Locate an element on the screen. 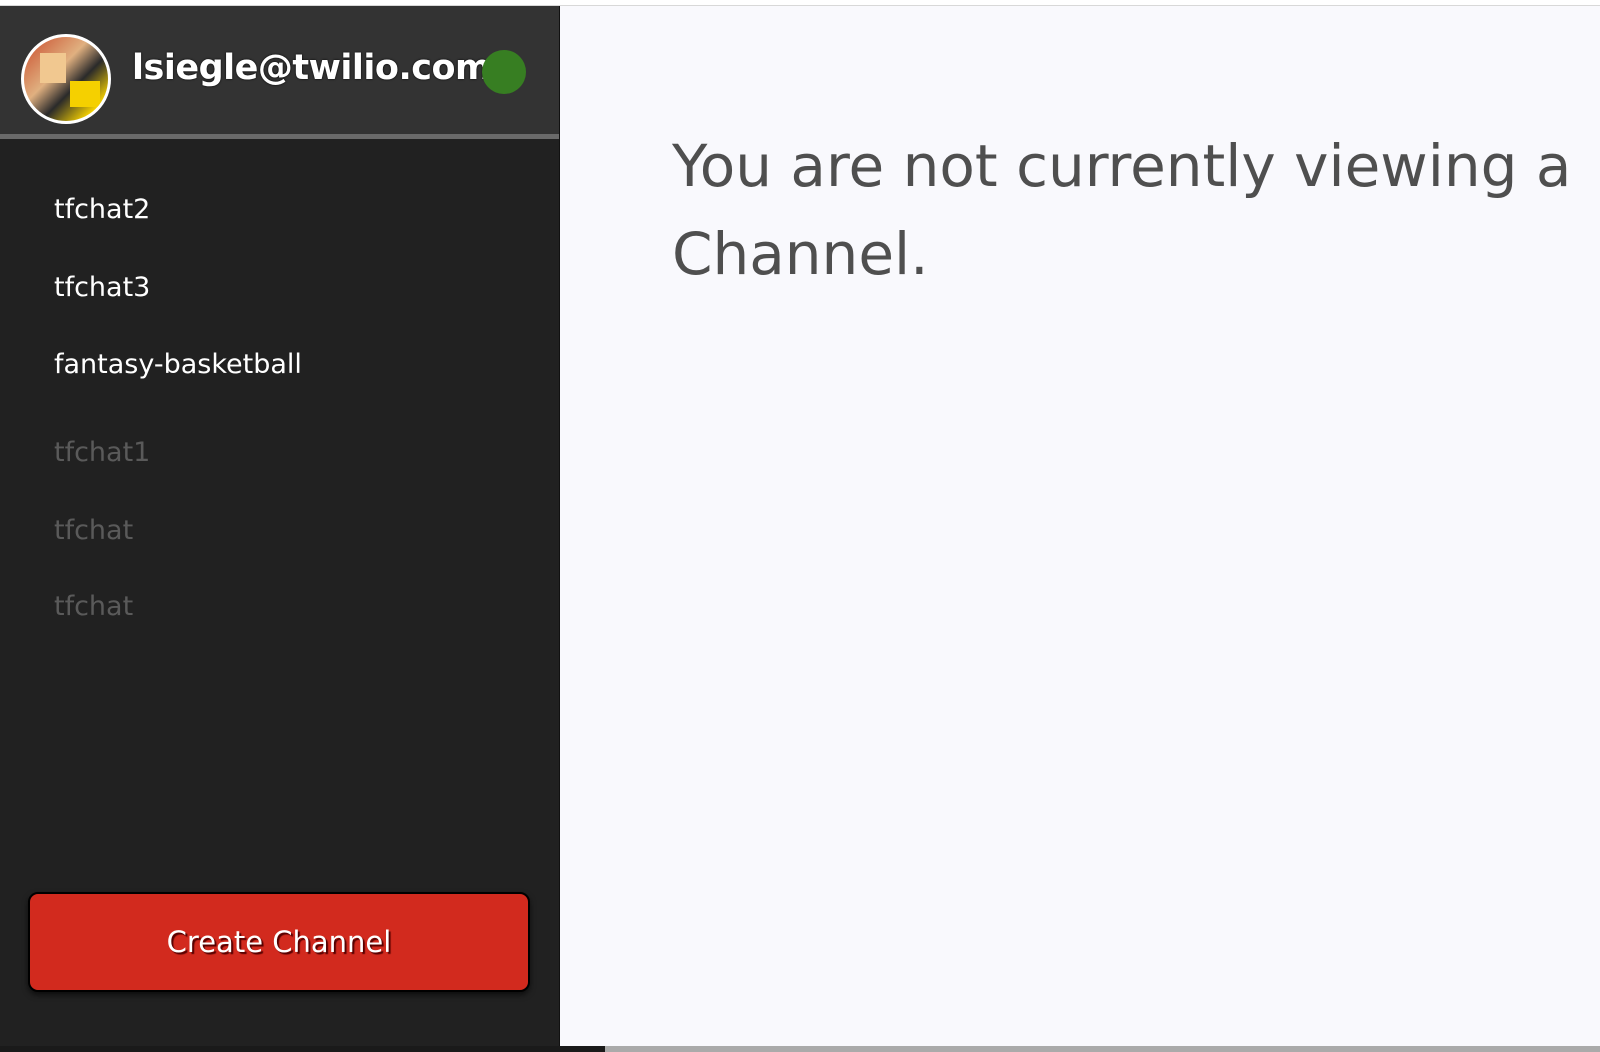  user-header: lsiegle@twilio.com is located at coordinates (279, 72).